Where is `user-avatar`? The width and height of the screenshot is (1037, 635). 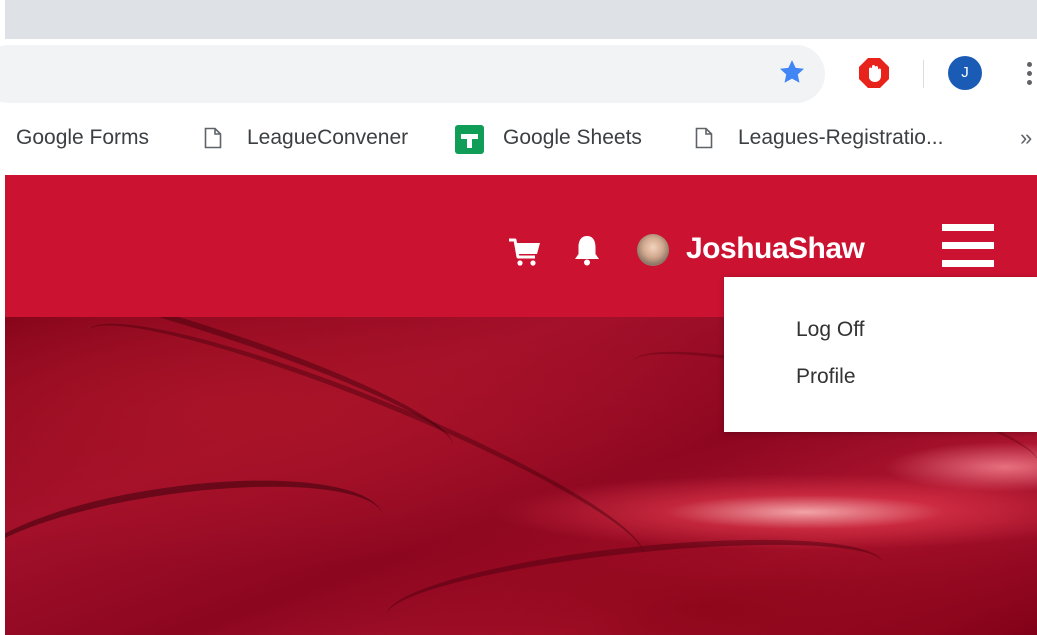
user-avatar is located at coordinates (653, 250).